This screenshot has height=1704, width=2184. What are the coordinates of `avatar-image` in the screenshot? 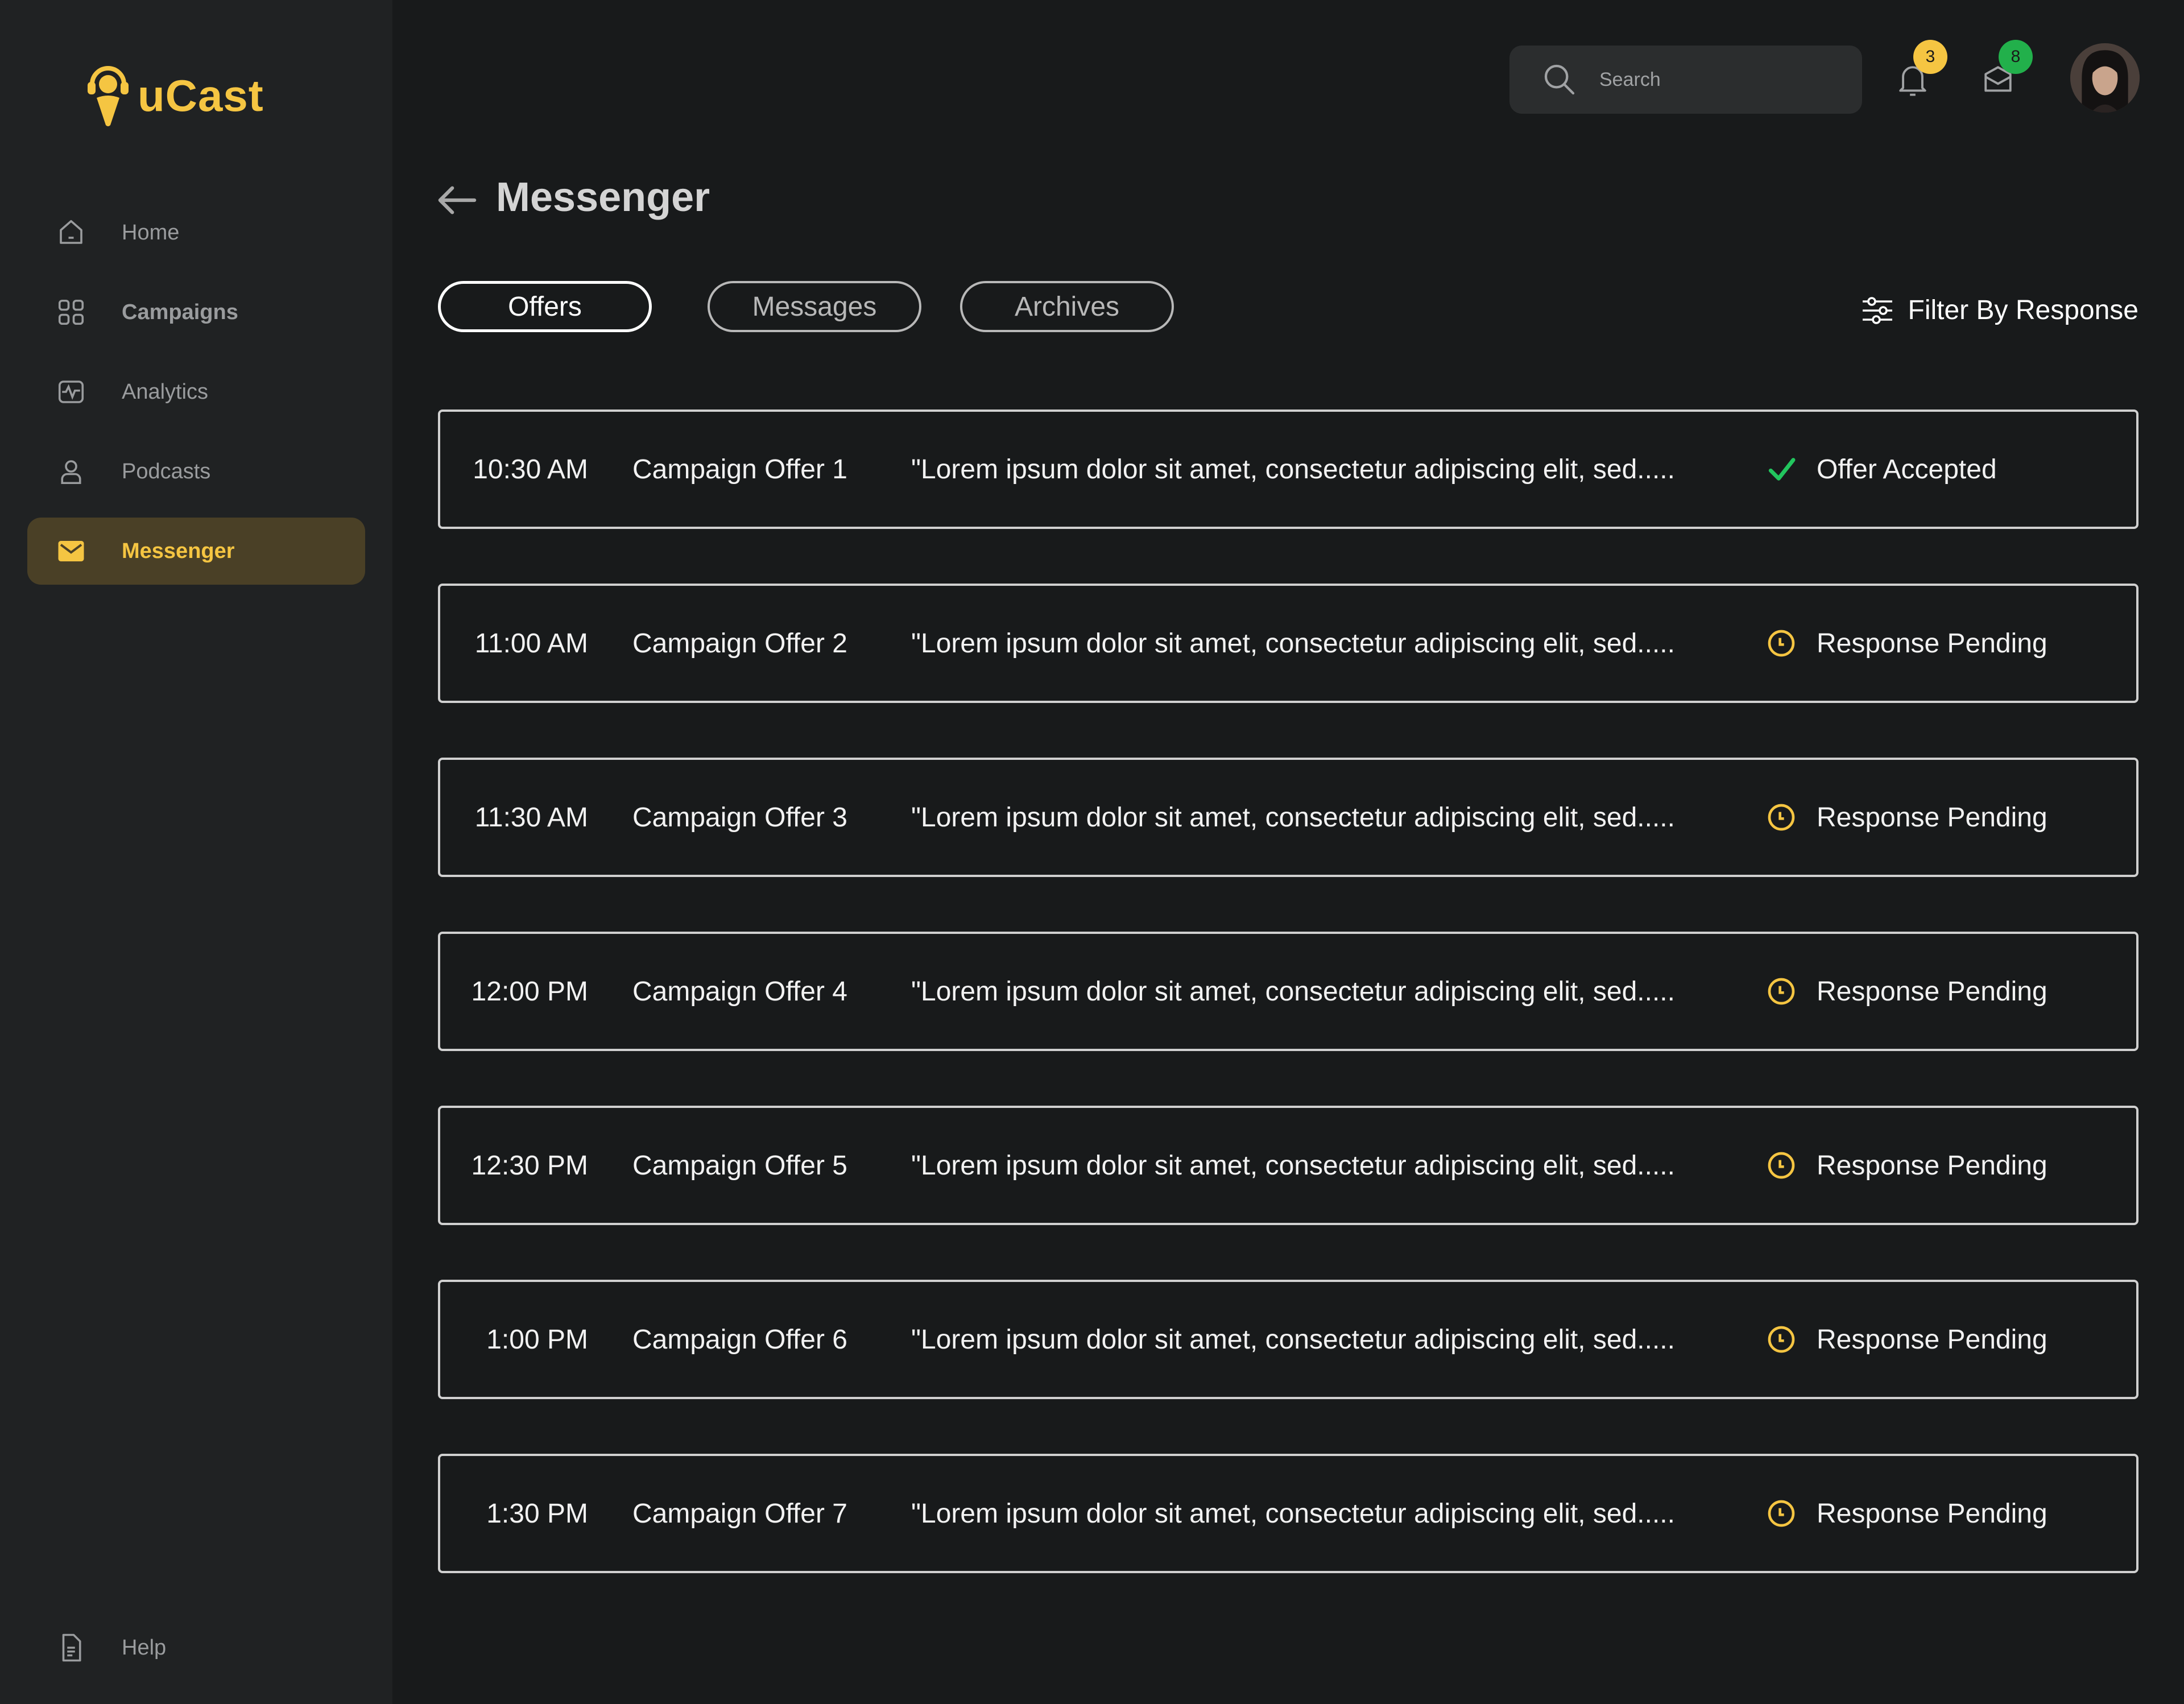 It's located at (2105, 78).